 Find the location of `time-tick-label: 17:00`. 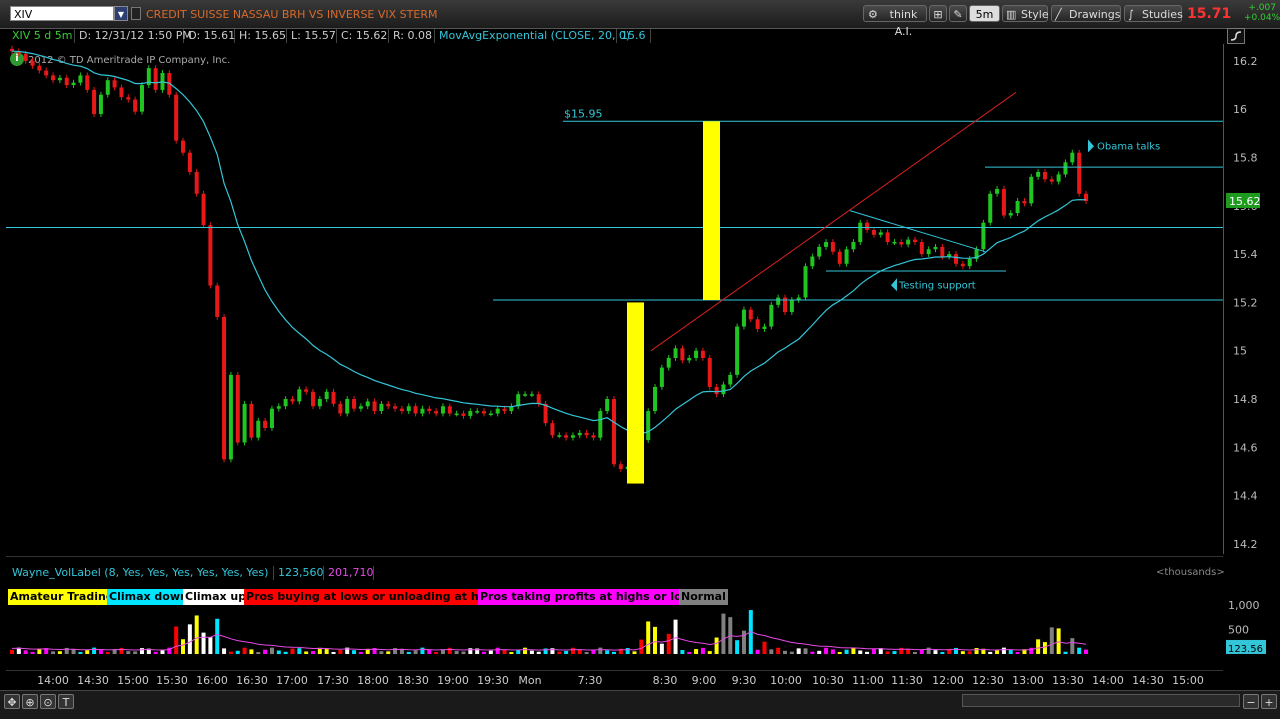

time-tick-label: 17:00 is located at coordinates (292, 680).